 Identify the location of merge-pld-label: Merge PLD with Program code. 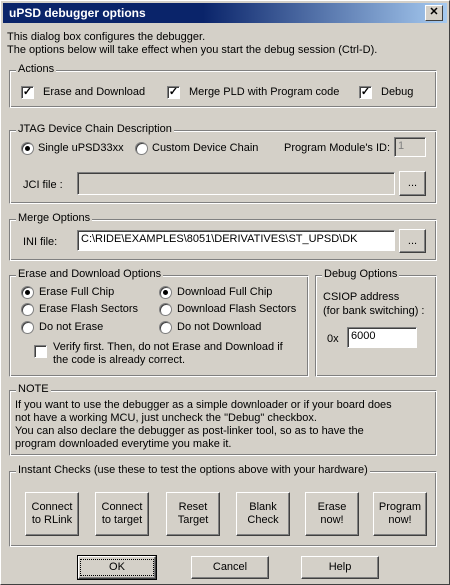
(264, 92).